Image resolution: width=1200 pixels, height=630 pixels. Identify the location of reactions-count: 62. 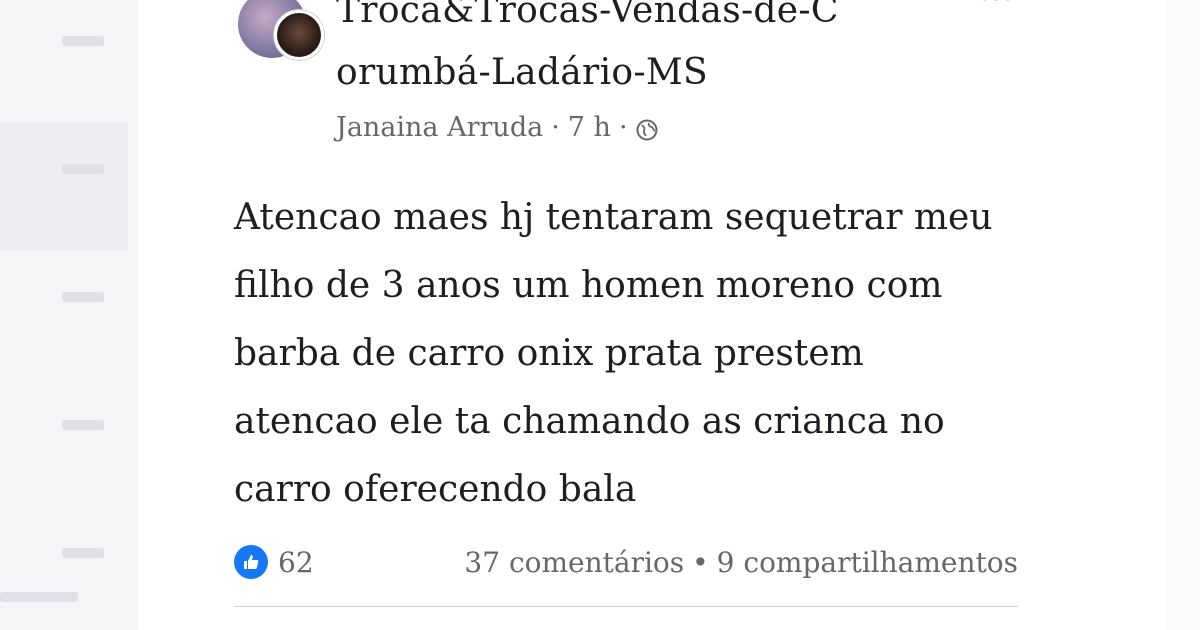
(296, 562).